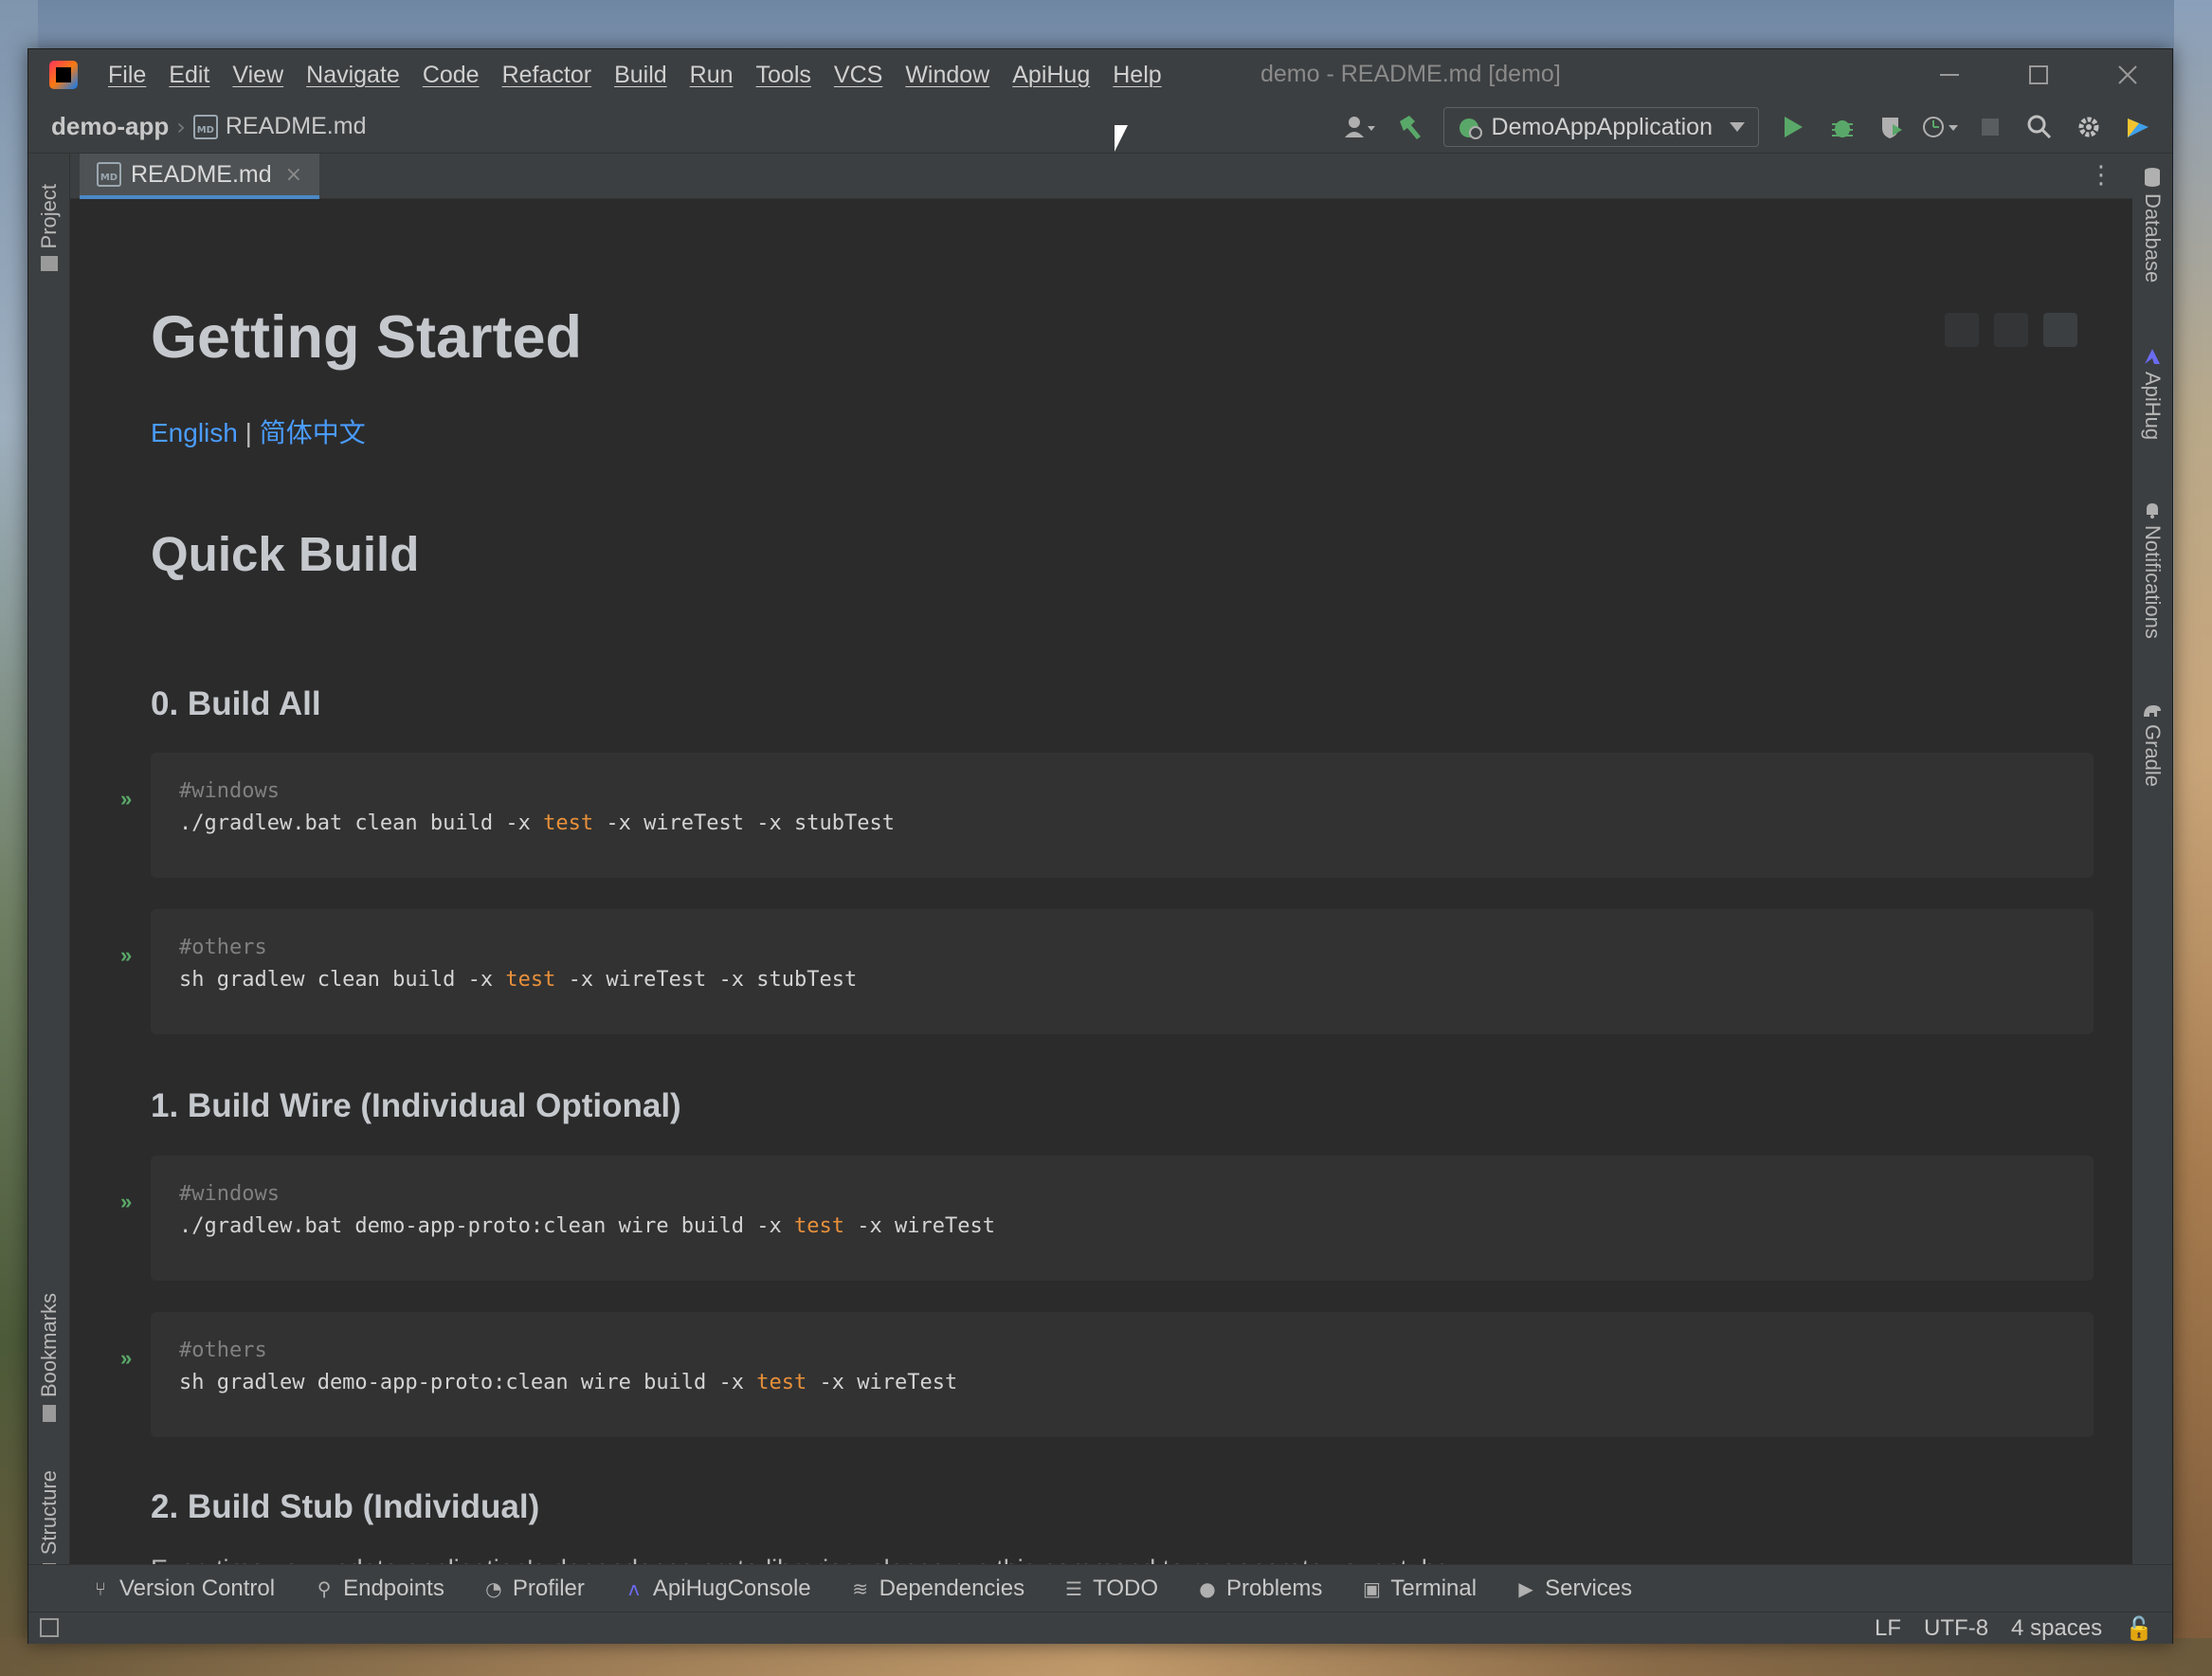  I want to click on status-right-widgets: LF UTF-8 4 spaces 🔓, so click(2002, 1628).